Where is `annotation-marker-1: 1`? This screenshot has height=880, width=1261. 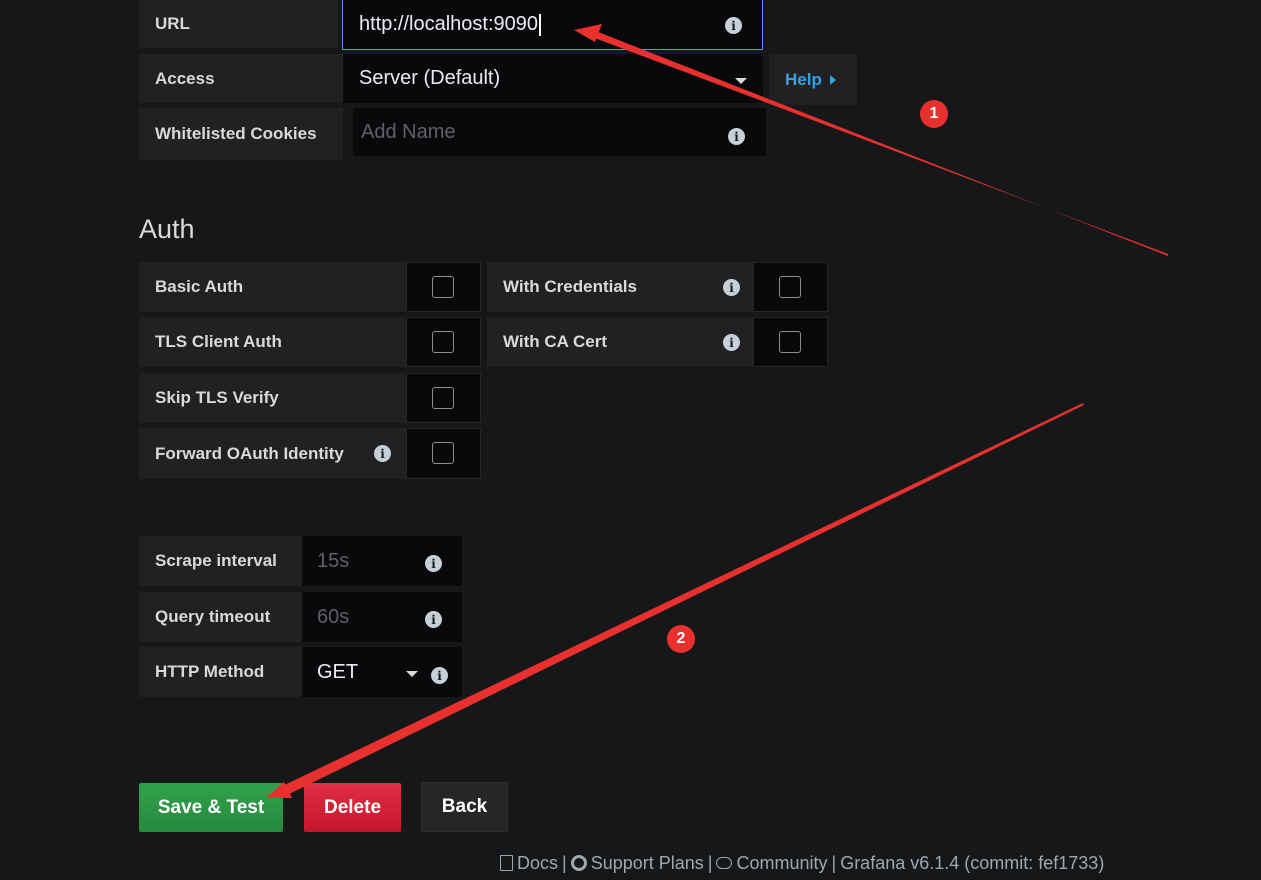
annotation-marker-1: 1 is located at coordinates (934, 114).